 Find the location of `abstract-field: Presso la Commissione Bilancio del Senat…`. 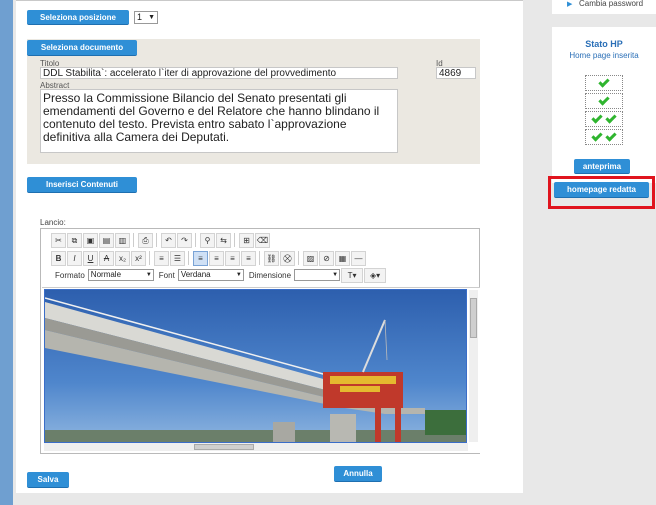

abstract-field: Presso la Commissione Bilancio del Senat… is located at coordinates (219, 121).